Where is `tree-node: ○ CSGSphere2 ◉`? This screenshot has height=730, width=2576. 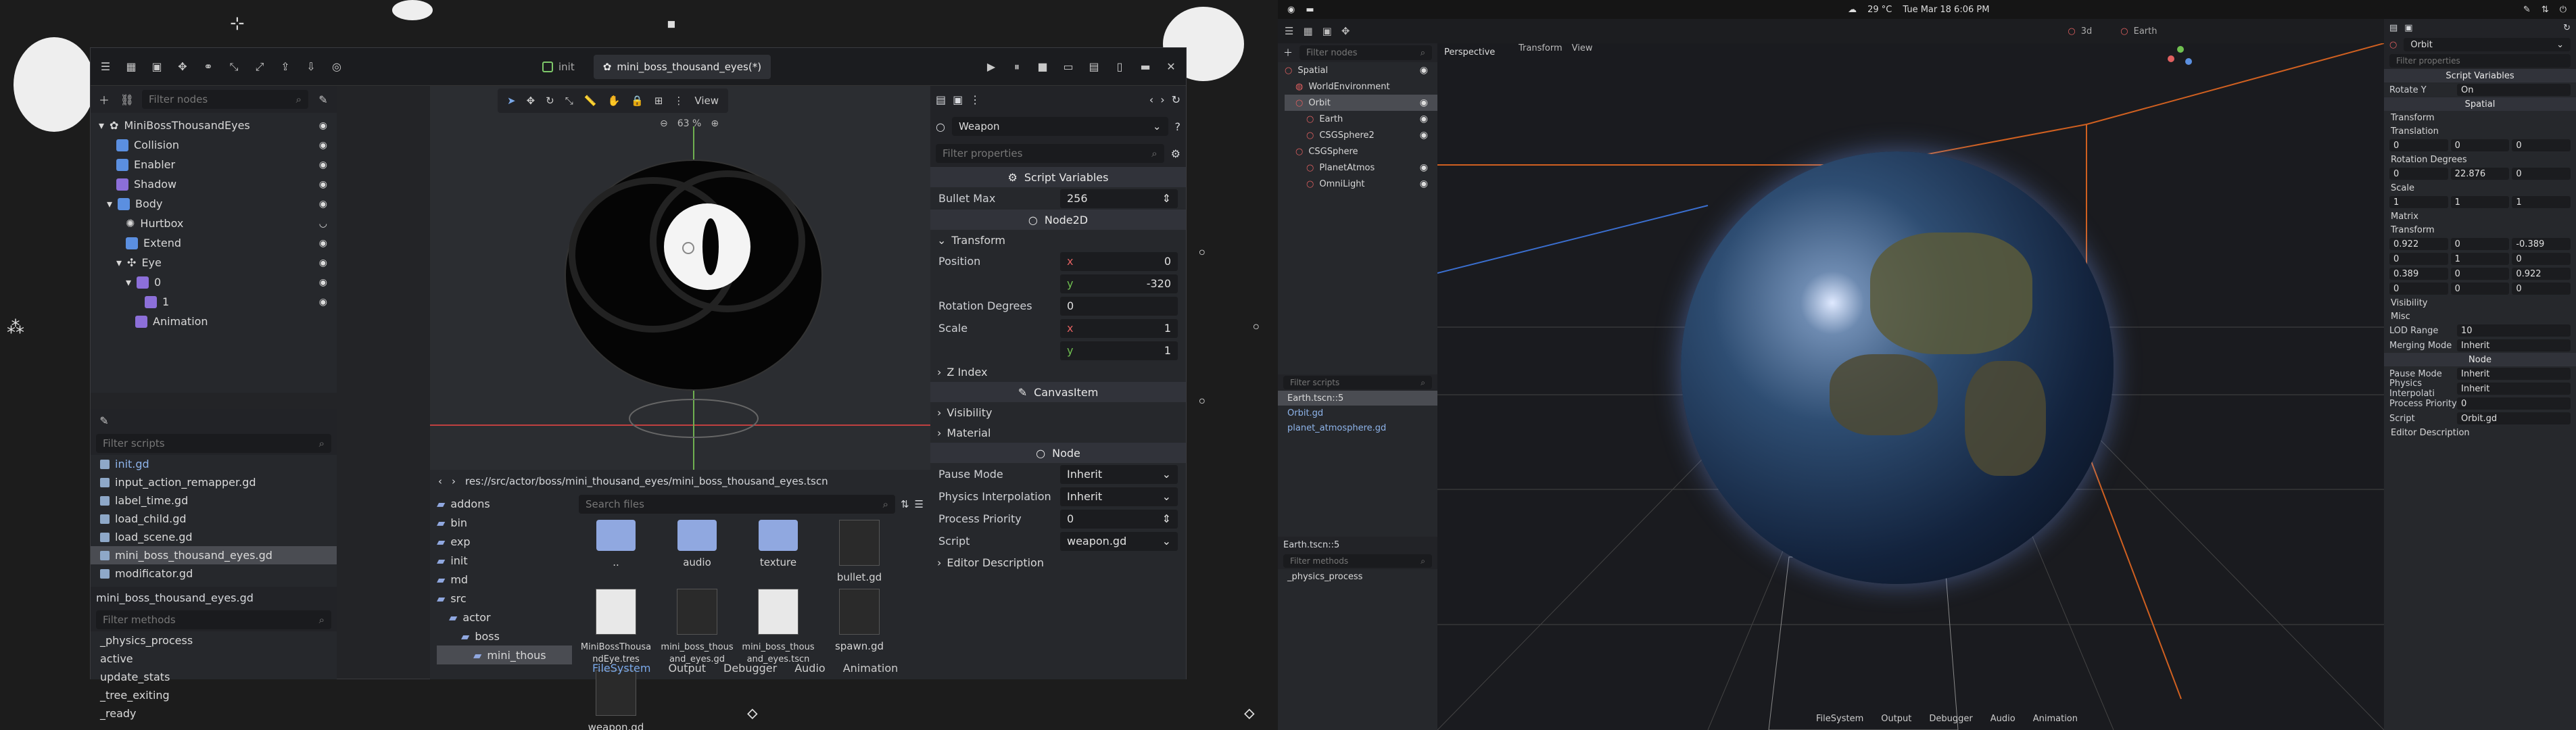 tree-node: ○ CSGSphere2 ◉ is located at coordinates (1361, 135).